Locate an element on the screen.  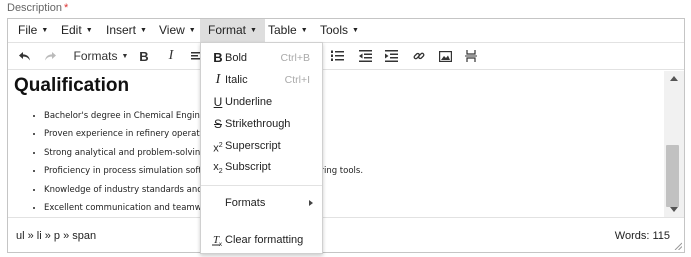
underline-icon: U is located at coordinates (218, 102).